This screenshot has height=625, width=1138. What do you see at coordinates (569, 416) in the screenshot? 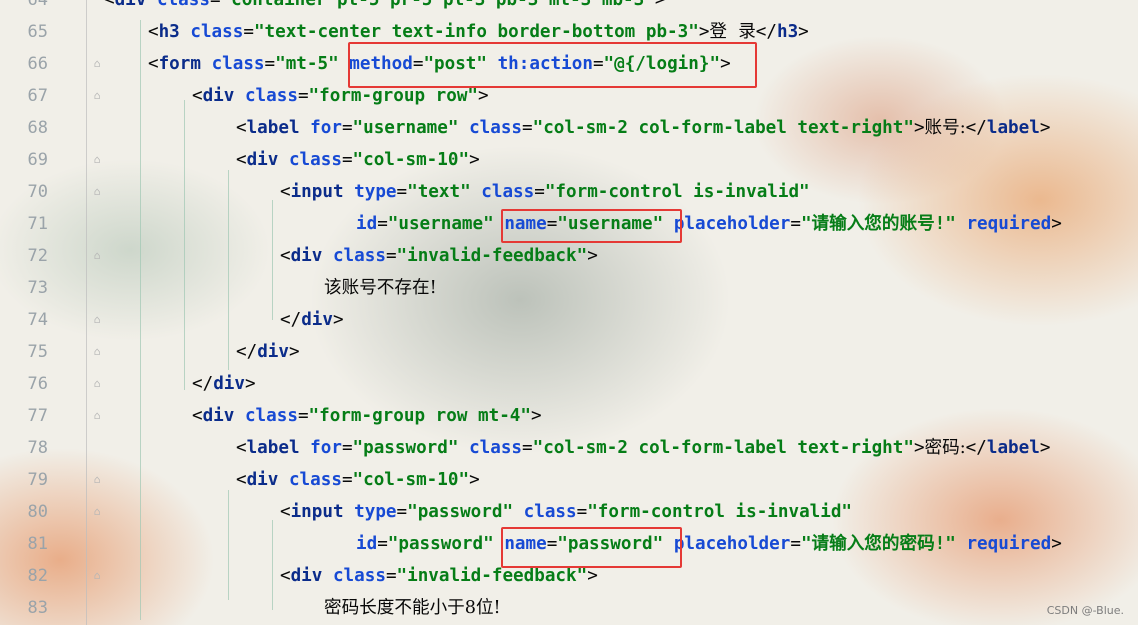
I see `code-line: 77 ⌂ <div class="form-group row mt-4">` at bounding box center [569, 416].